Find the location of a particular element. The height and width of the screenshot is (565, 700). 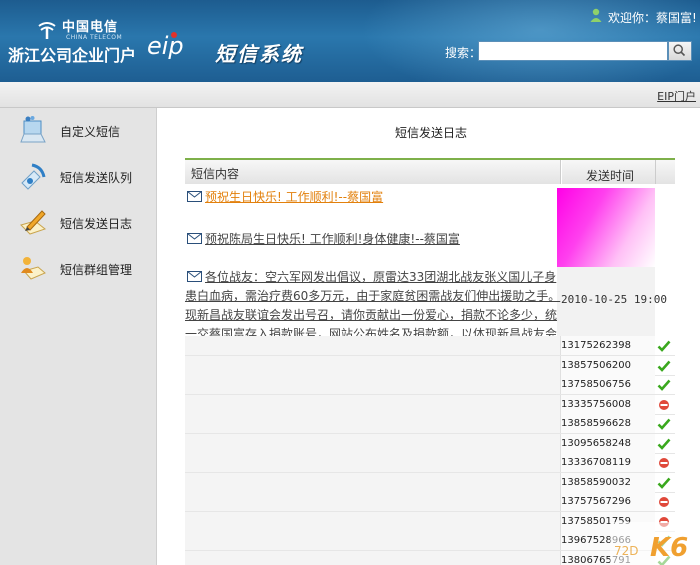

recipient-number: 13758506756 is located at coordinates (608, 384).